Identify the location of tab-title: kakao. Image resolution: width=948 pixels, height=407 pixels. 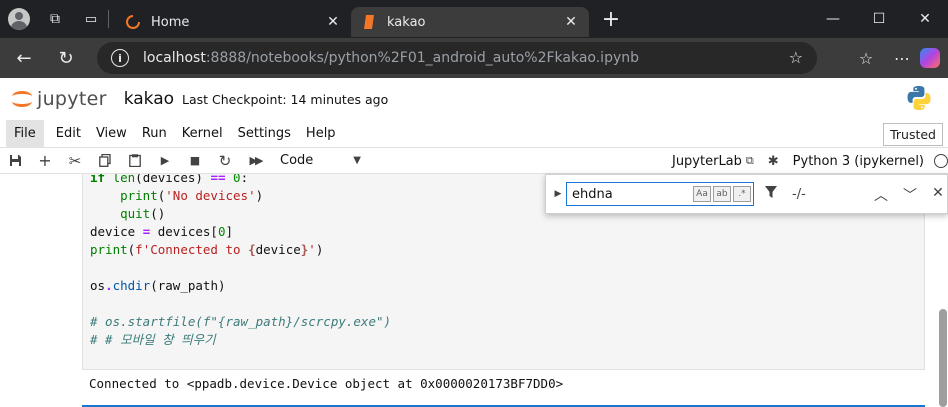
(406, 22).